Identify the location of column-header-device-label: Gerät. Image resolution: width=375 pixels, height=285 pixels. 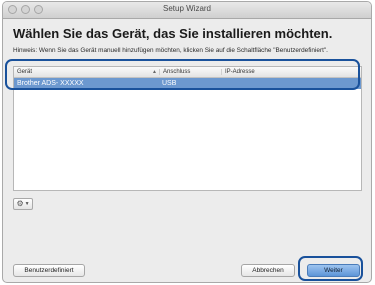
(25, 72).